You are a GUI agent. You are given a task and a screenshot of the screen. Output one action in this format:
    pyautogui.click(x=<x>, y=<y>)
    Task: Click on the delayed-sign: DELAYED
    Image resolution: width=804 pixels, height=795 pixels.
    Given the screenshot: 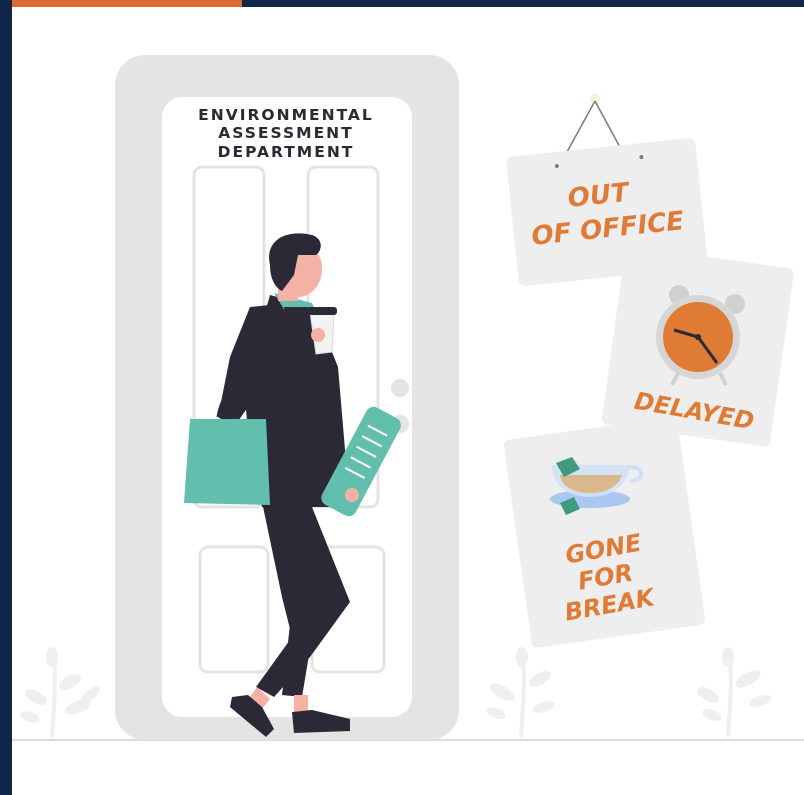 What is the action you would take?
    pyautogui.click(x=697, y=346)
    